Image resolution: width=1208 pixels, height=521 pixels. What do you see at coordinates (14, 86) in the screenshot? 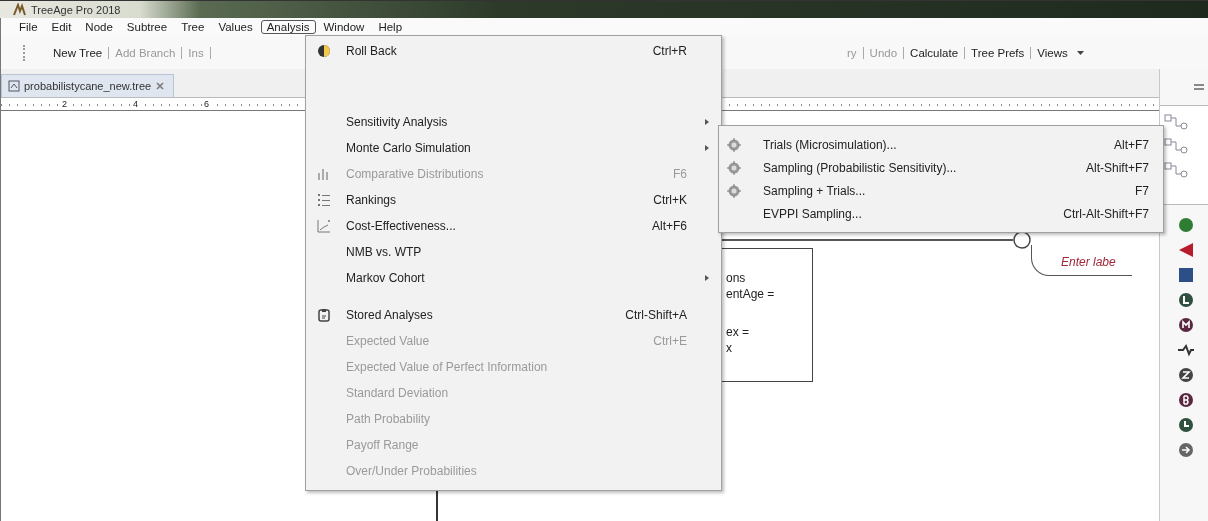
I see `tree-file-icon` at bounding box center [14, 86].